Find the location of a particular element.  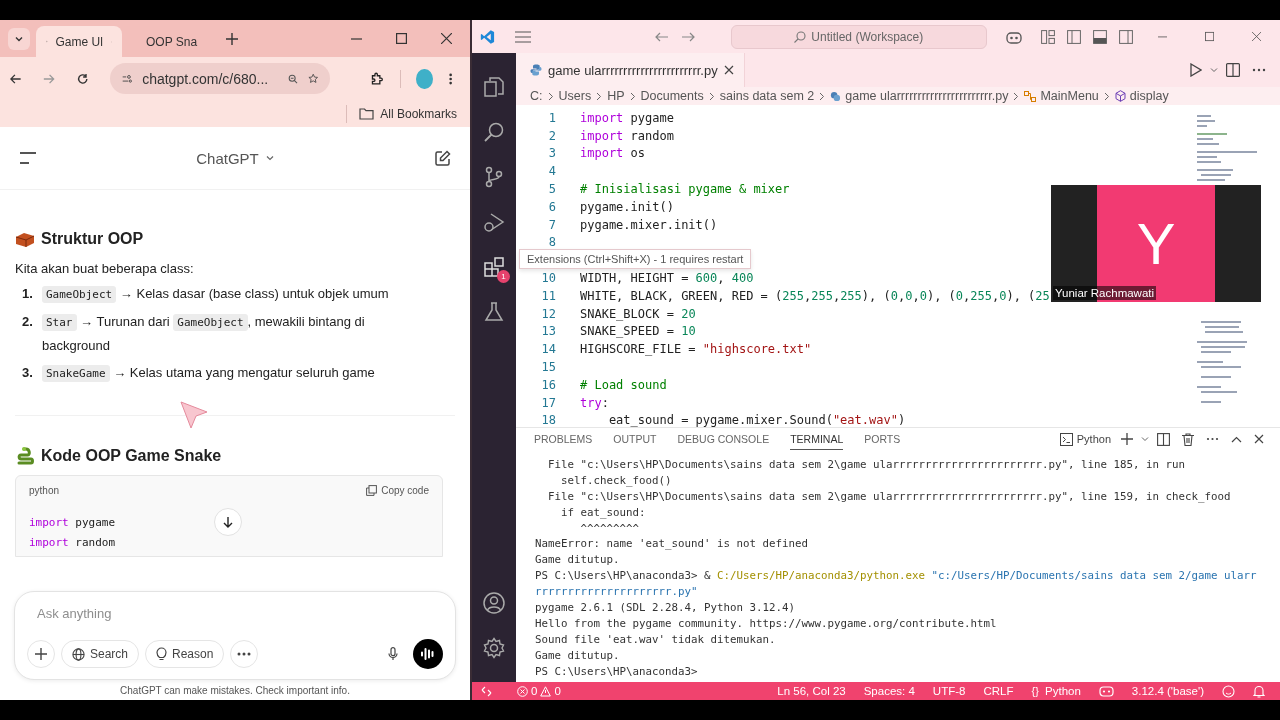

line-number: 1 is located at coordinates (552, 117).